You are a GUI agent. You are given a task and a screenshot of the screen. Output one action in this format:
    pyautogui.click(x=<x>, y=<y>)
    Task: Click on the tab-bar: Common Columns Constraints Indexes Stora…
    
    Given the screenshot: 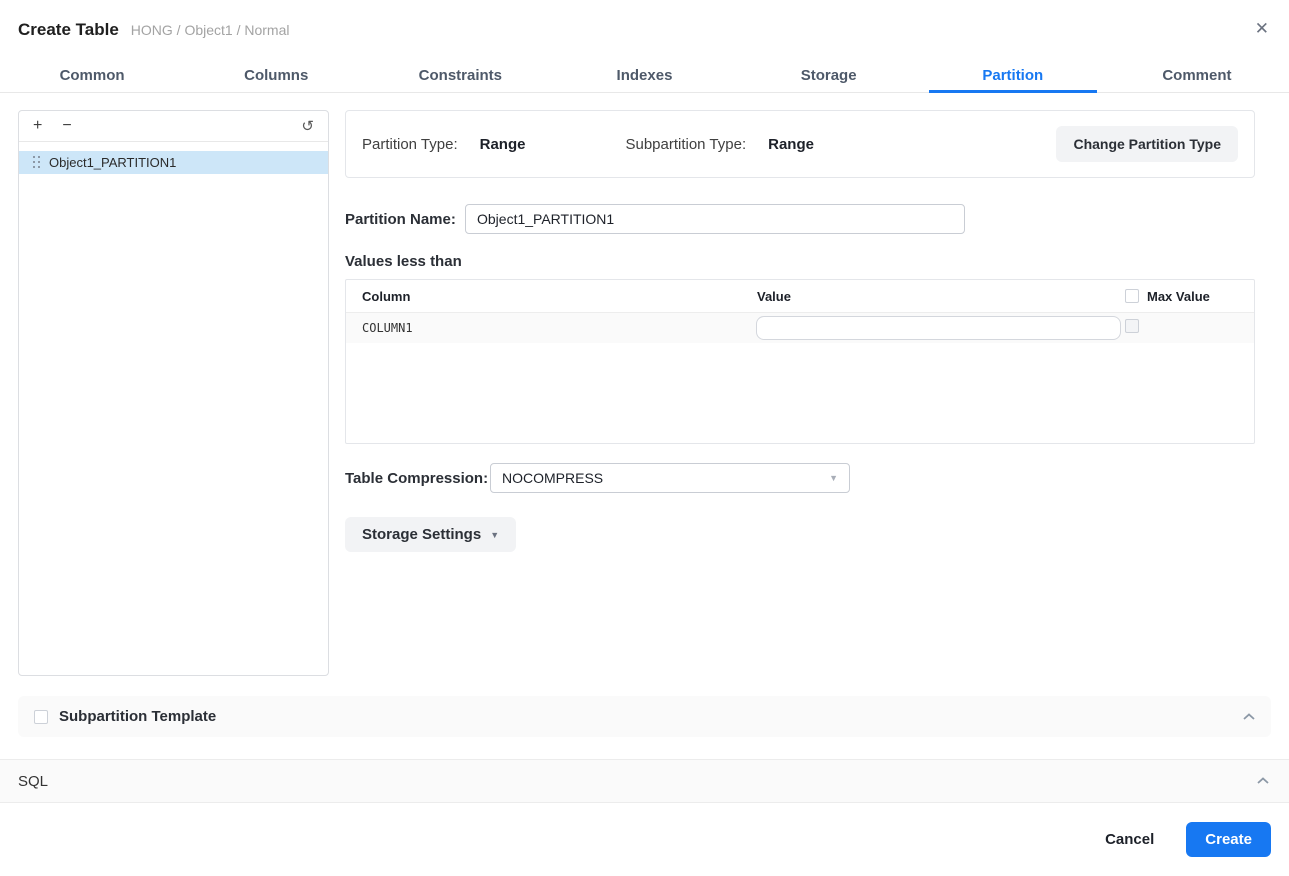 What is the action you would take?
    pyautogui.click(x=644, y=76)
    